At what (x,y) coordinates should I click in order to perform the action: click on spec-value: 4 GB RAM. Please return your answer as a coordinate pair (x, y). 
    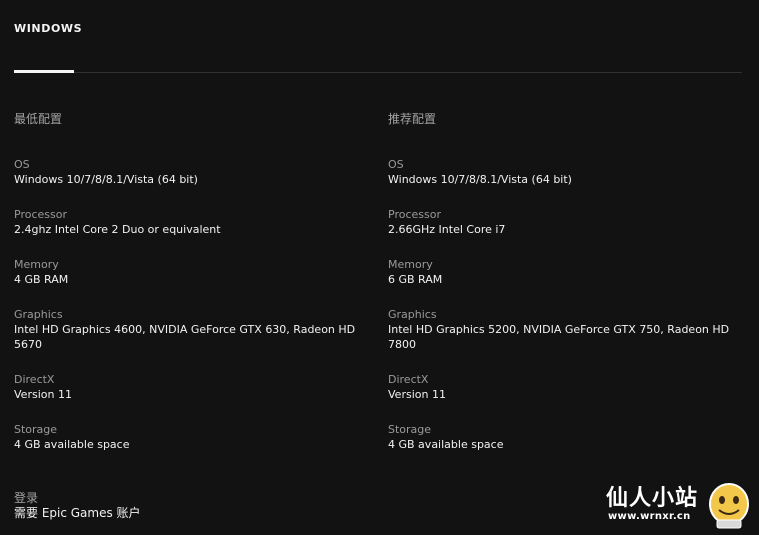
    Looking at the image, I should click on (41, 279).